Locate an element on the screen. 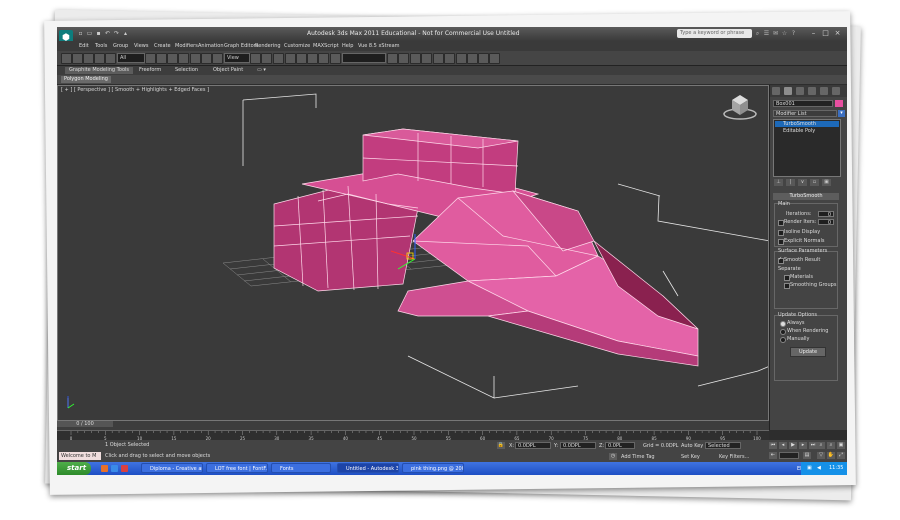  select-manipulate-icon is located at coordinates (266, 58).